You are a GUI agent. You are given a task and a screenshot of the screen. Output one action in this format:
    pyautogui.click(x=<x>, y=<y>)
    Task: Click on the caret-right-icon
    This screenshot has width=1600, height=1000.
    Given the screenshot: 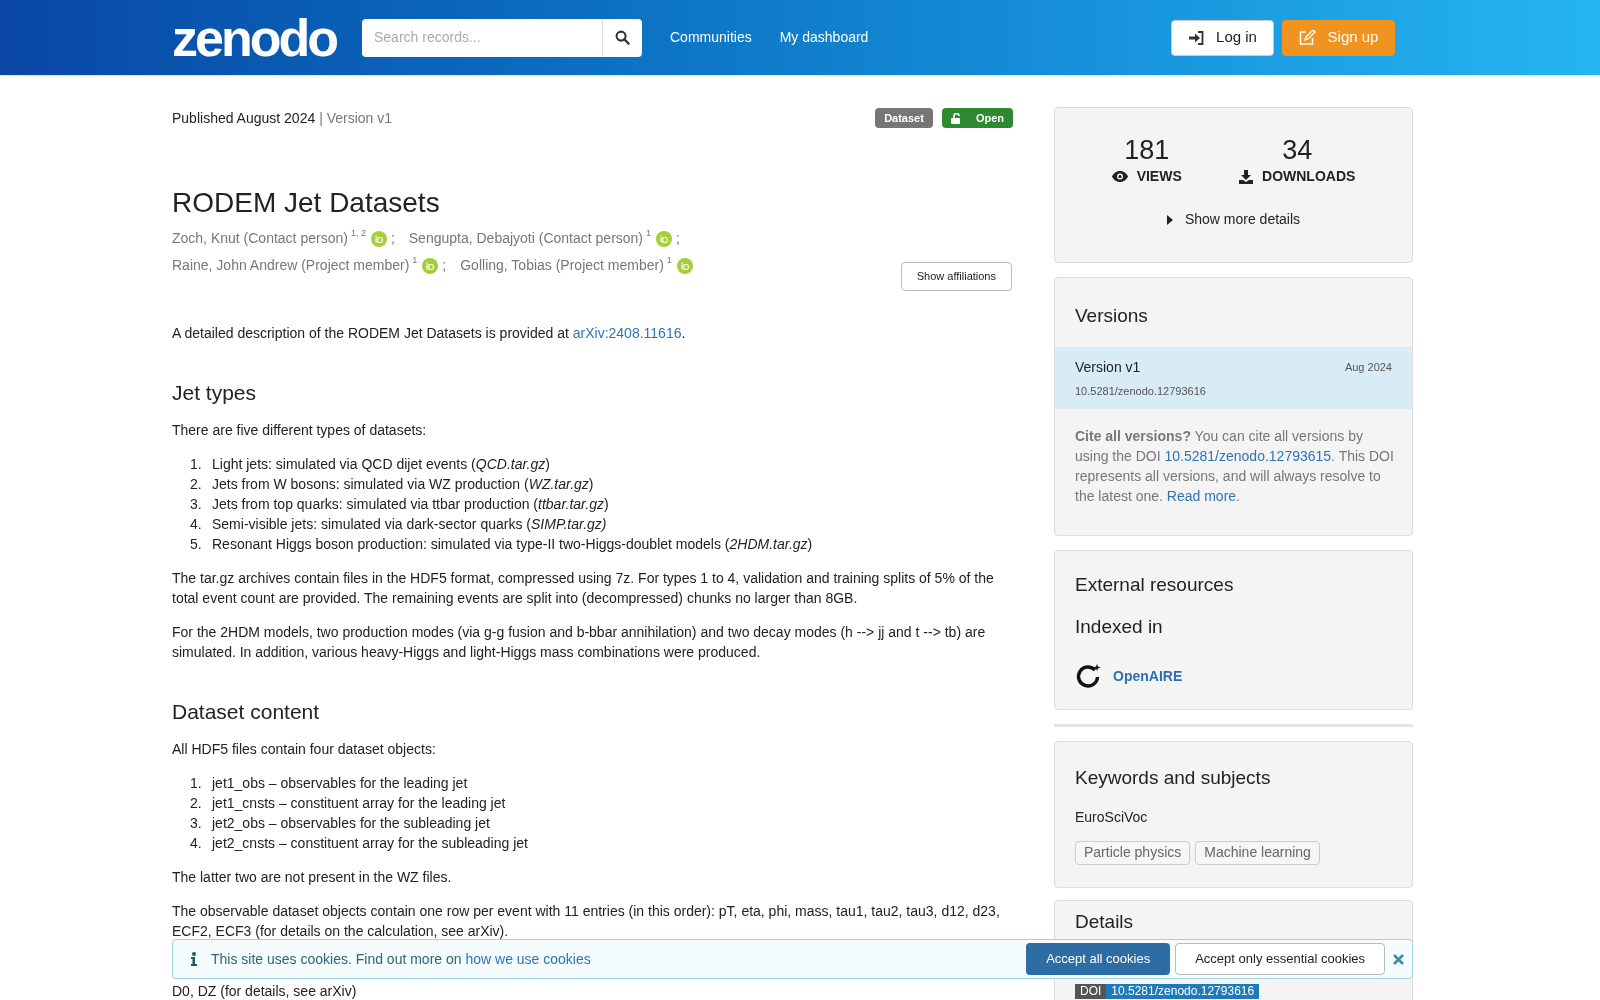 What is the action you would take?
    pyautogui.click(x=1169, y=219)
    